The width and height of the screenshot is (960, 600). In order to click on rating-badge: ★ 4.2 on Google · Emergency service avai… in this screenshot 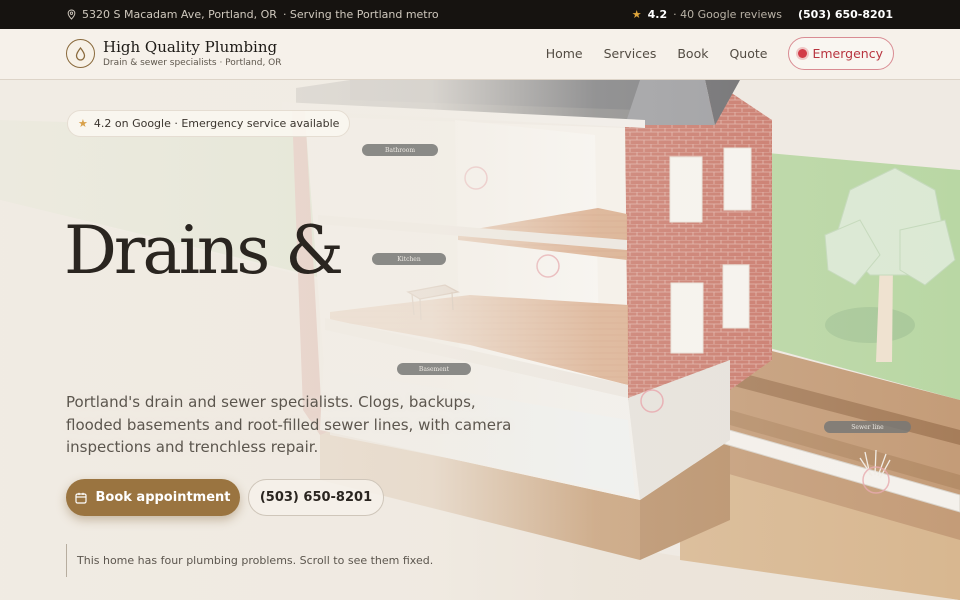, I will do `click(209, 123)`.